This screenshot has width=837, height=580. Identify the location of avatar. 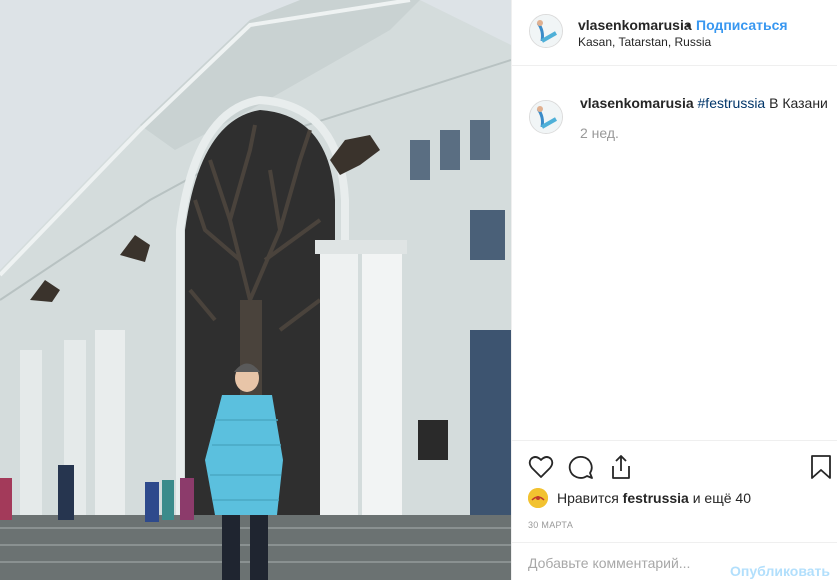
(546, 31).